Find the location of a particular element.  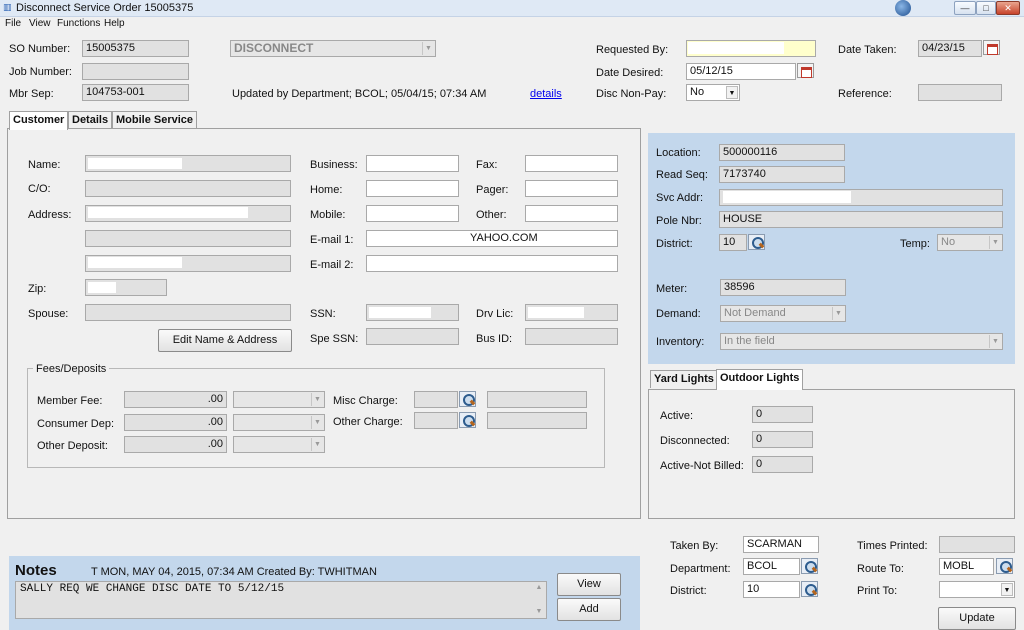

location-field: 500000116 is located at coordinates (782, 152).